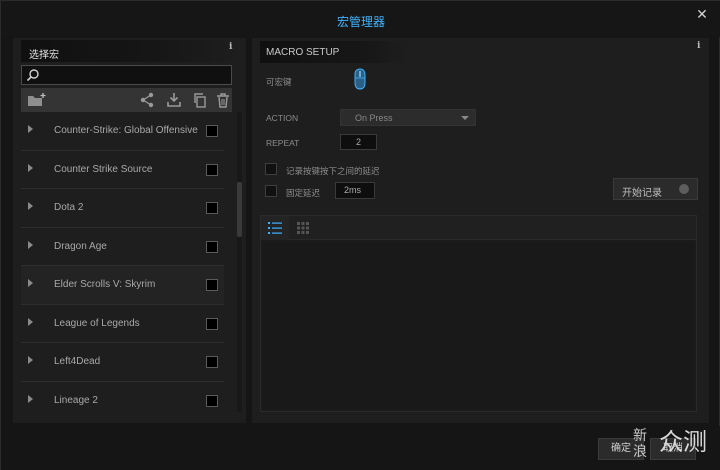  What do you see at coordinates (374, 118) in the screenshot?
I see `action-value: On Press` at bounding box center [374, 118].